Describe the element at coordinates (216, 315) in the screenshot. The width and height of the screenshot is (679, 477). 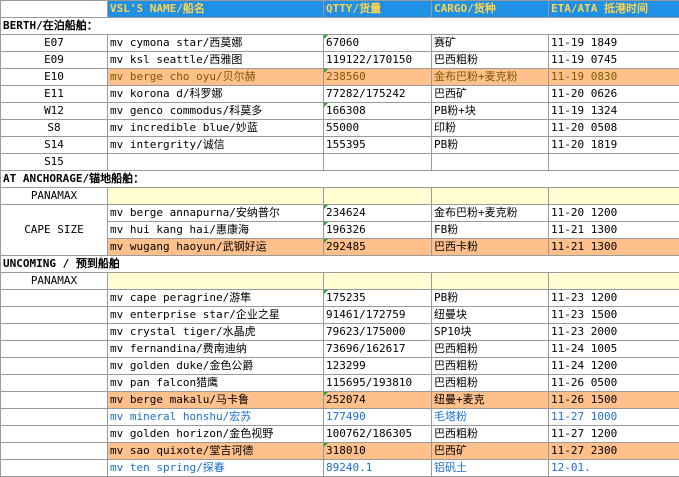
I see `vessel-cell: mv enterprise star/企业之星` at that location.